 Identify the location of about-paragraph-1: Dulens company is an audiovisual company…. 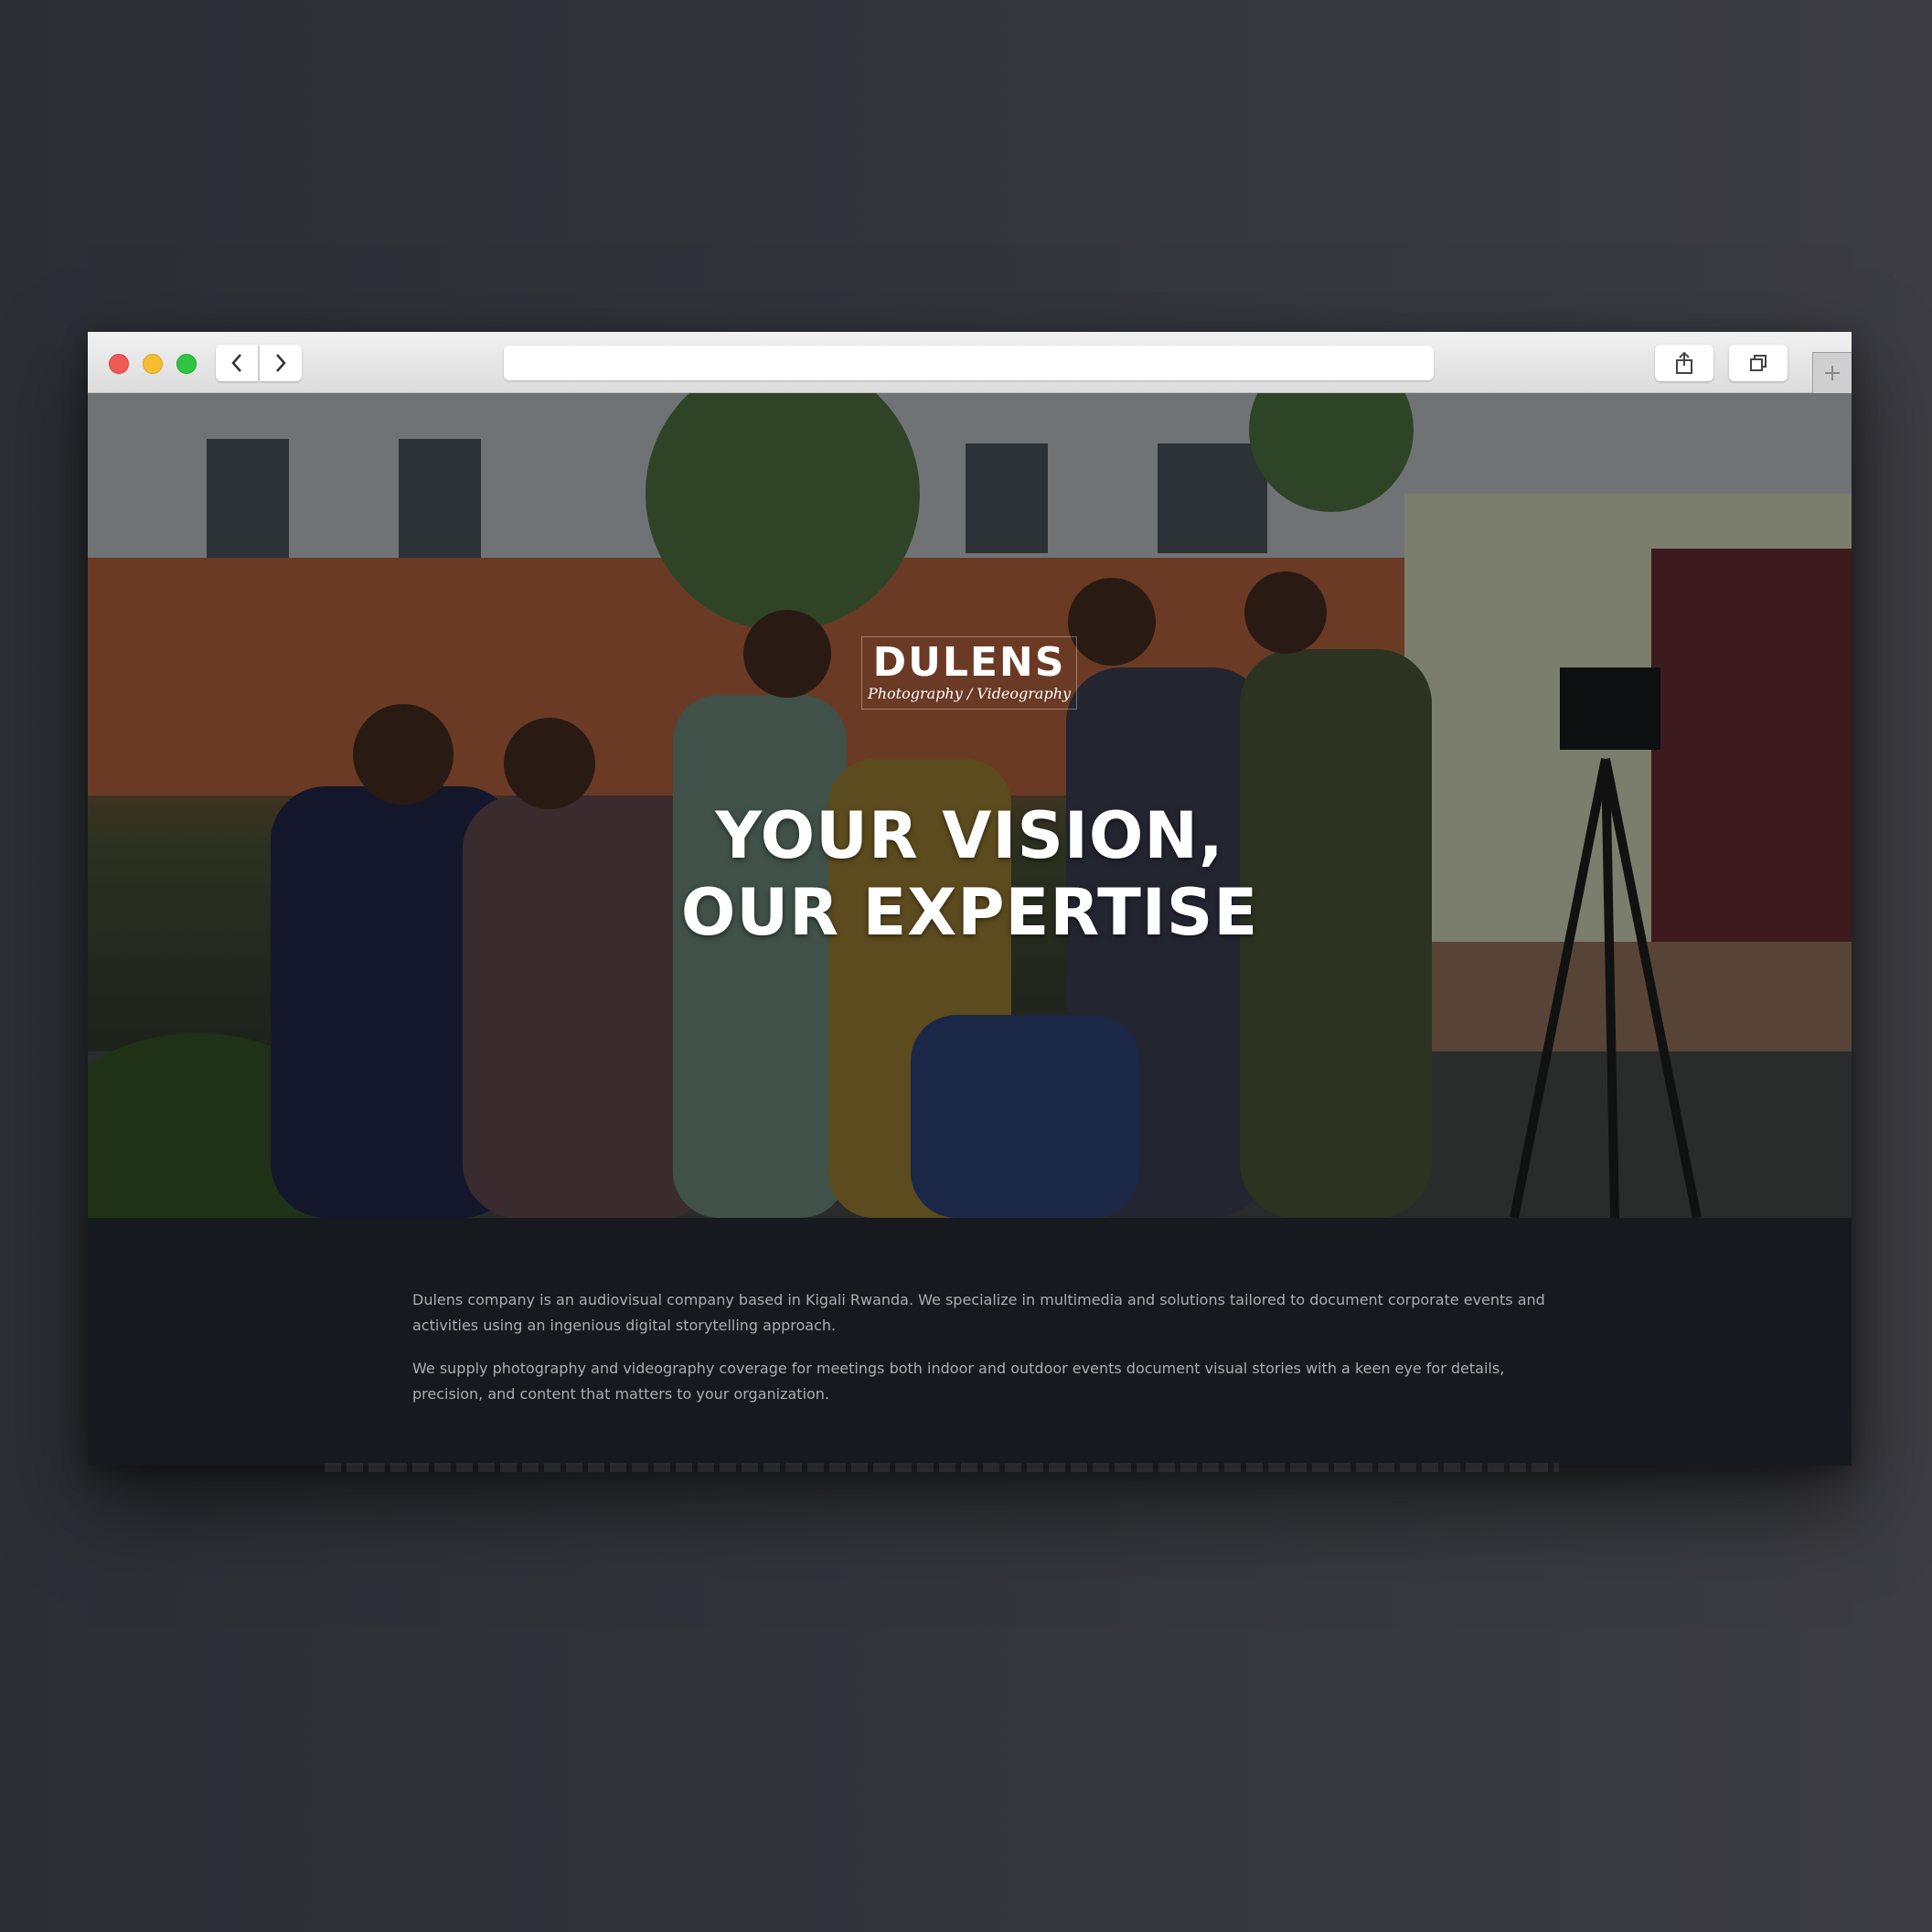
(978, 1312).